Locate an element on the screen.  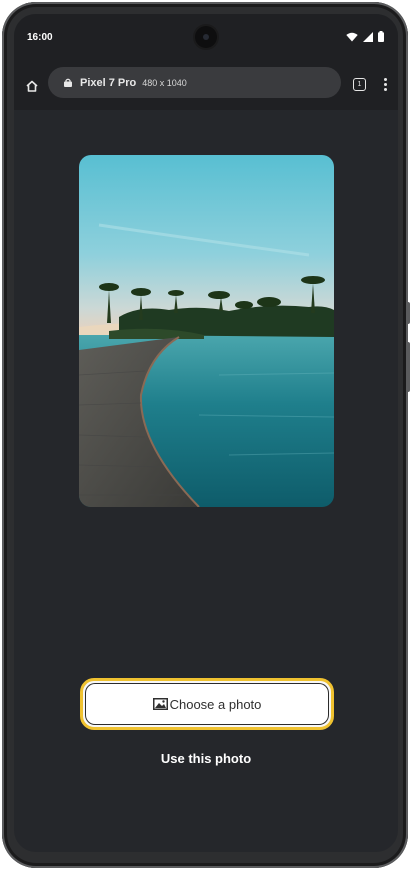
status-icons is located at coordinates (365, 36).